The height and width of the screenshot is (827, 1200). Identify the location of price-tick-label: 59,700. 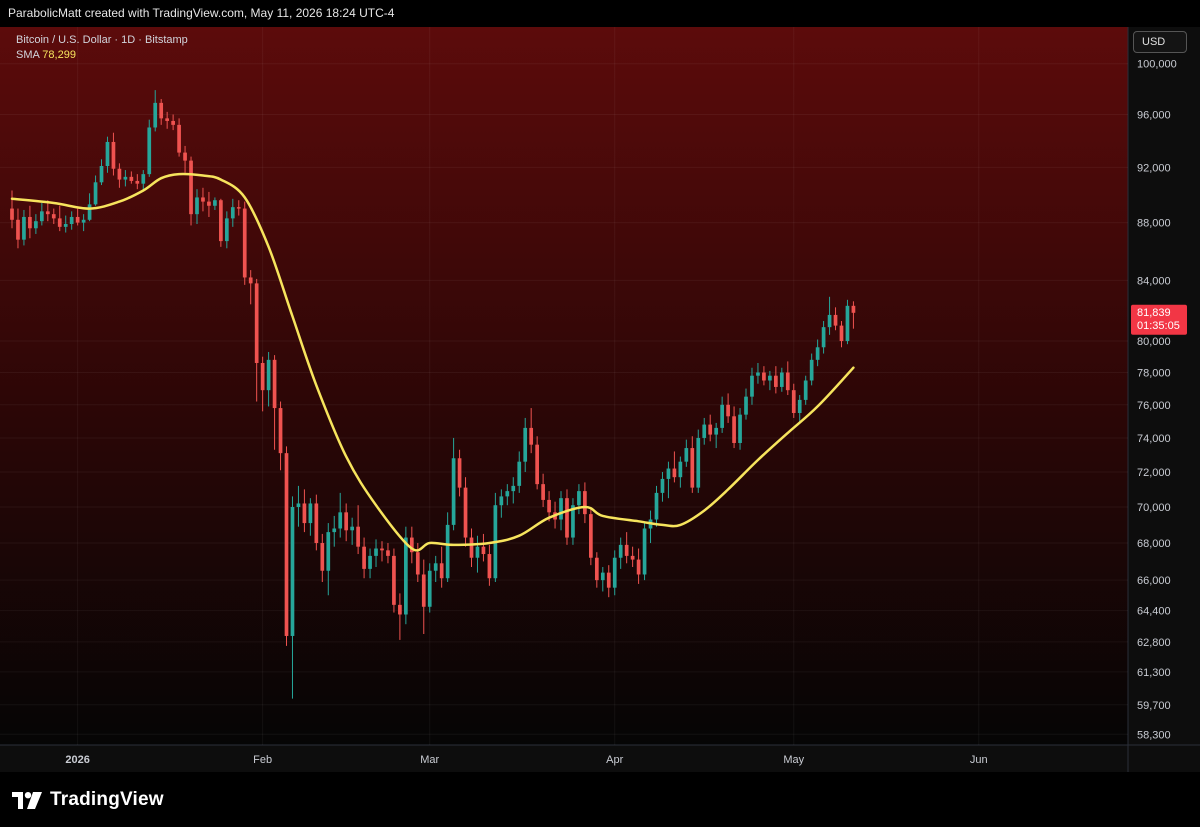
(1154, 706).